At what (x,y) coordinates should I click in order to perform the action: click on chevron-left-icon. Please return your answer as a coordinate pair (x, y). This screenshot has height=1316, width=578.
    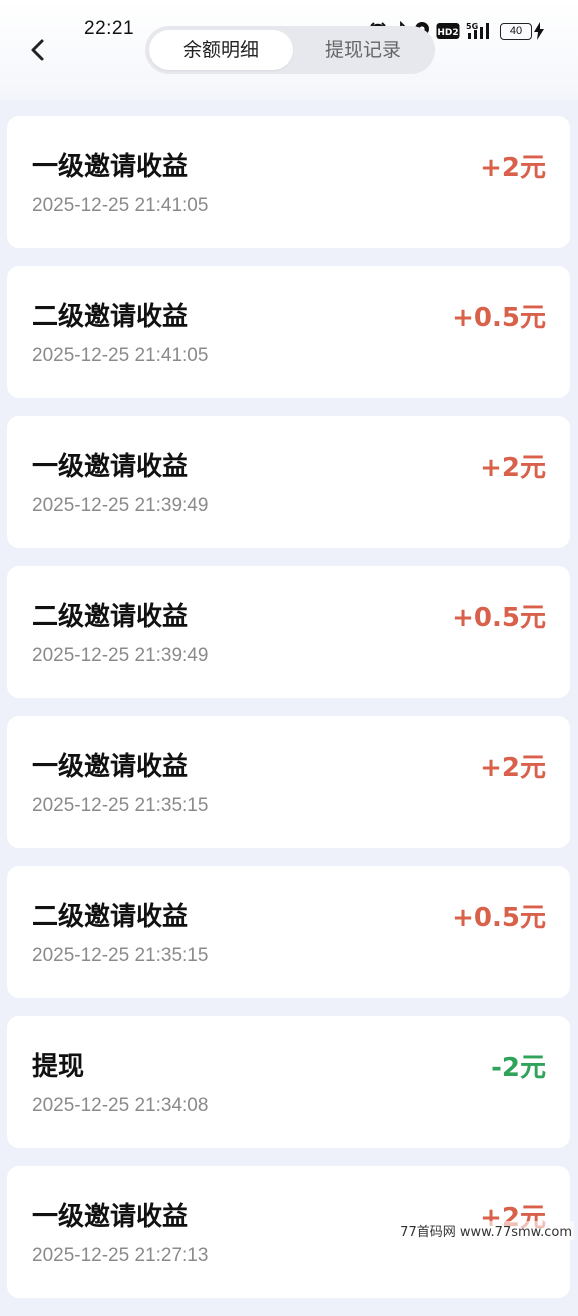
    Looking at the image, I should click on (37, 50).